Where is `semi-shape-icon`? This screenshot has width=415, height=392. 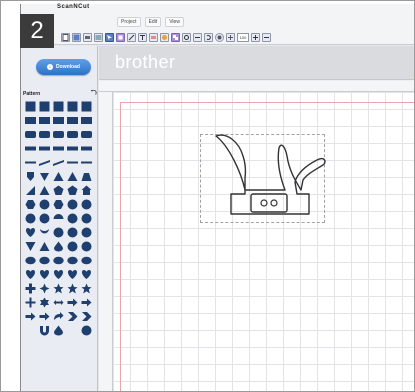
semi-shape-icon is located at coordinates (58, 218).